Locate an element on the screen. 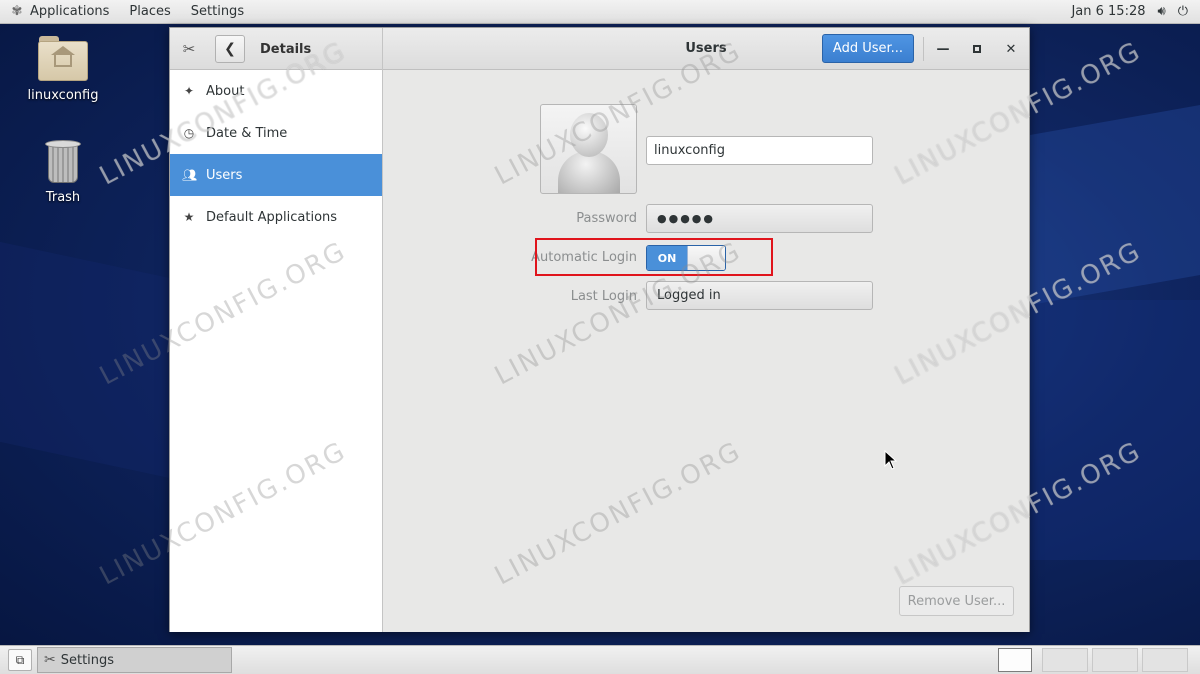 Image resolution: width=1200 pixels, height=674 pixels. sidebar-item-default-applications: ★ Default Applications is located at coordinates (276, 217).